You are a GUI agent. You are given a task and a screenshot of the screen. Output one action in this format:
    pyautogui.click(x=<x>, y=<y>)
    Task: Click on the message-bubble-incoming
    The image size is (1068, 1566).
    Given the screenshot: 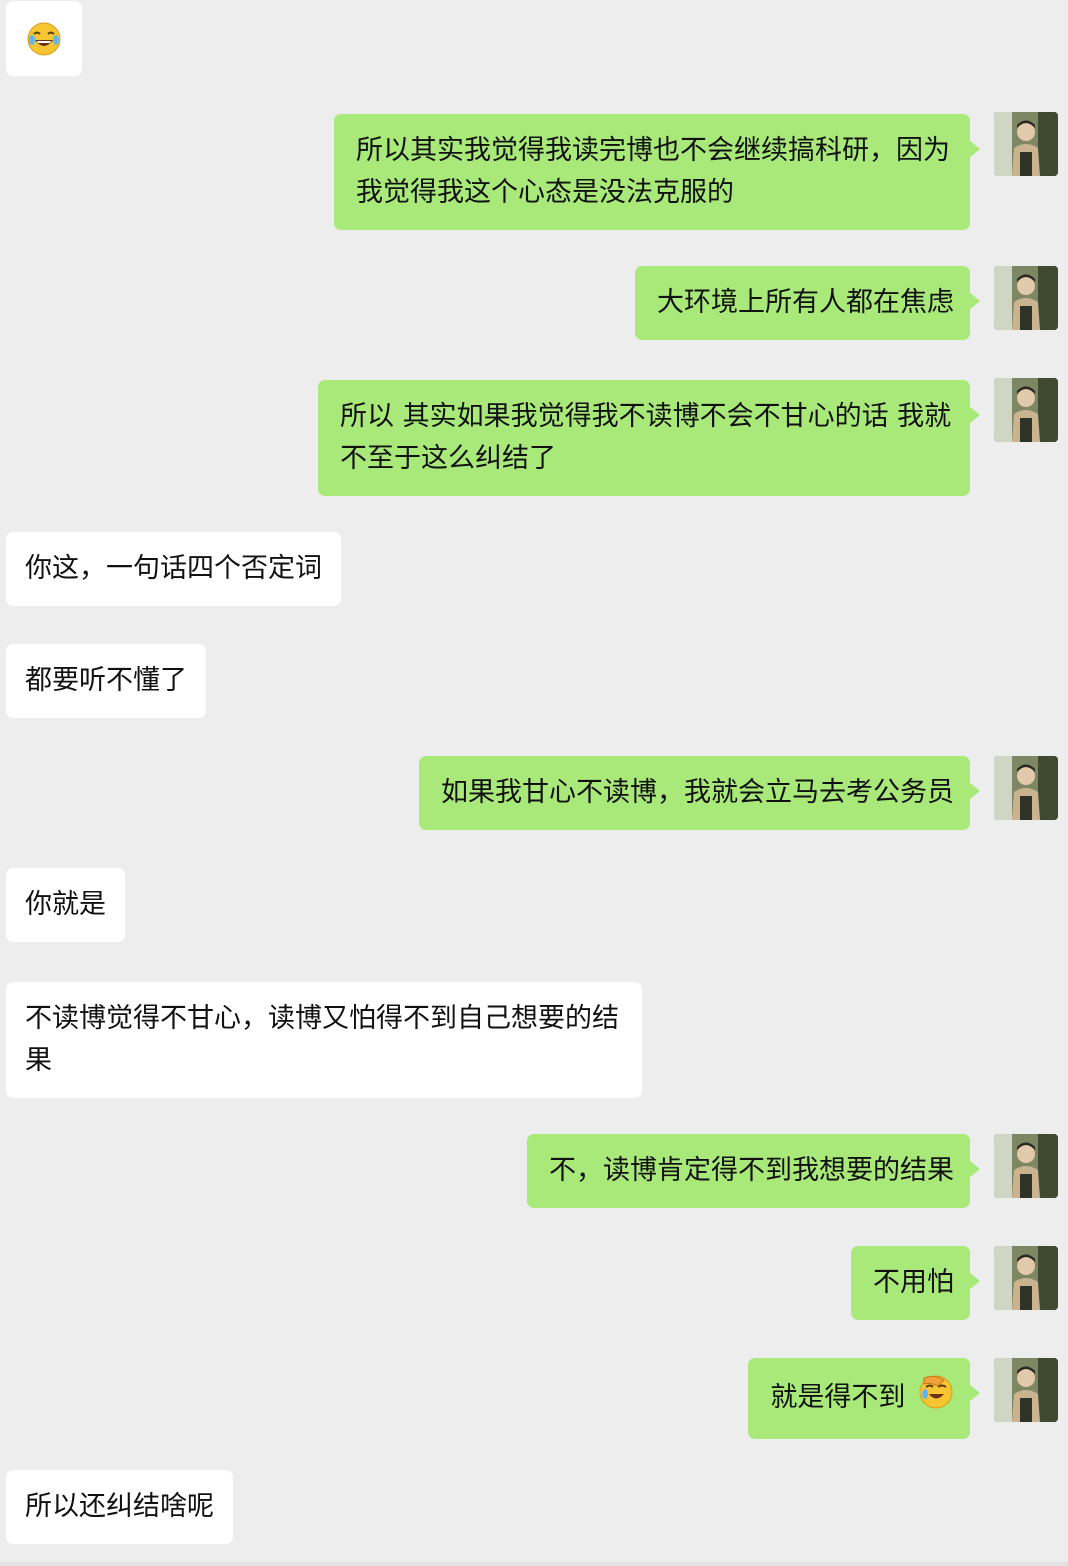 What is the action you would take?
    pyautogui.click(x=44, y=38)
    